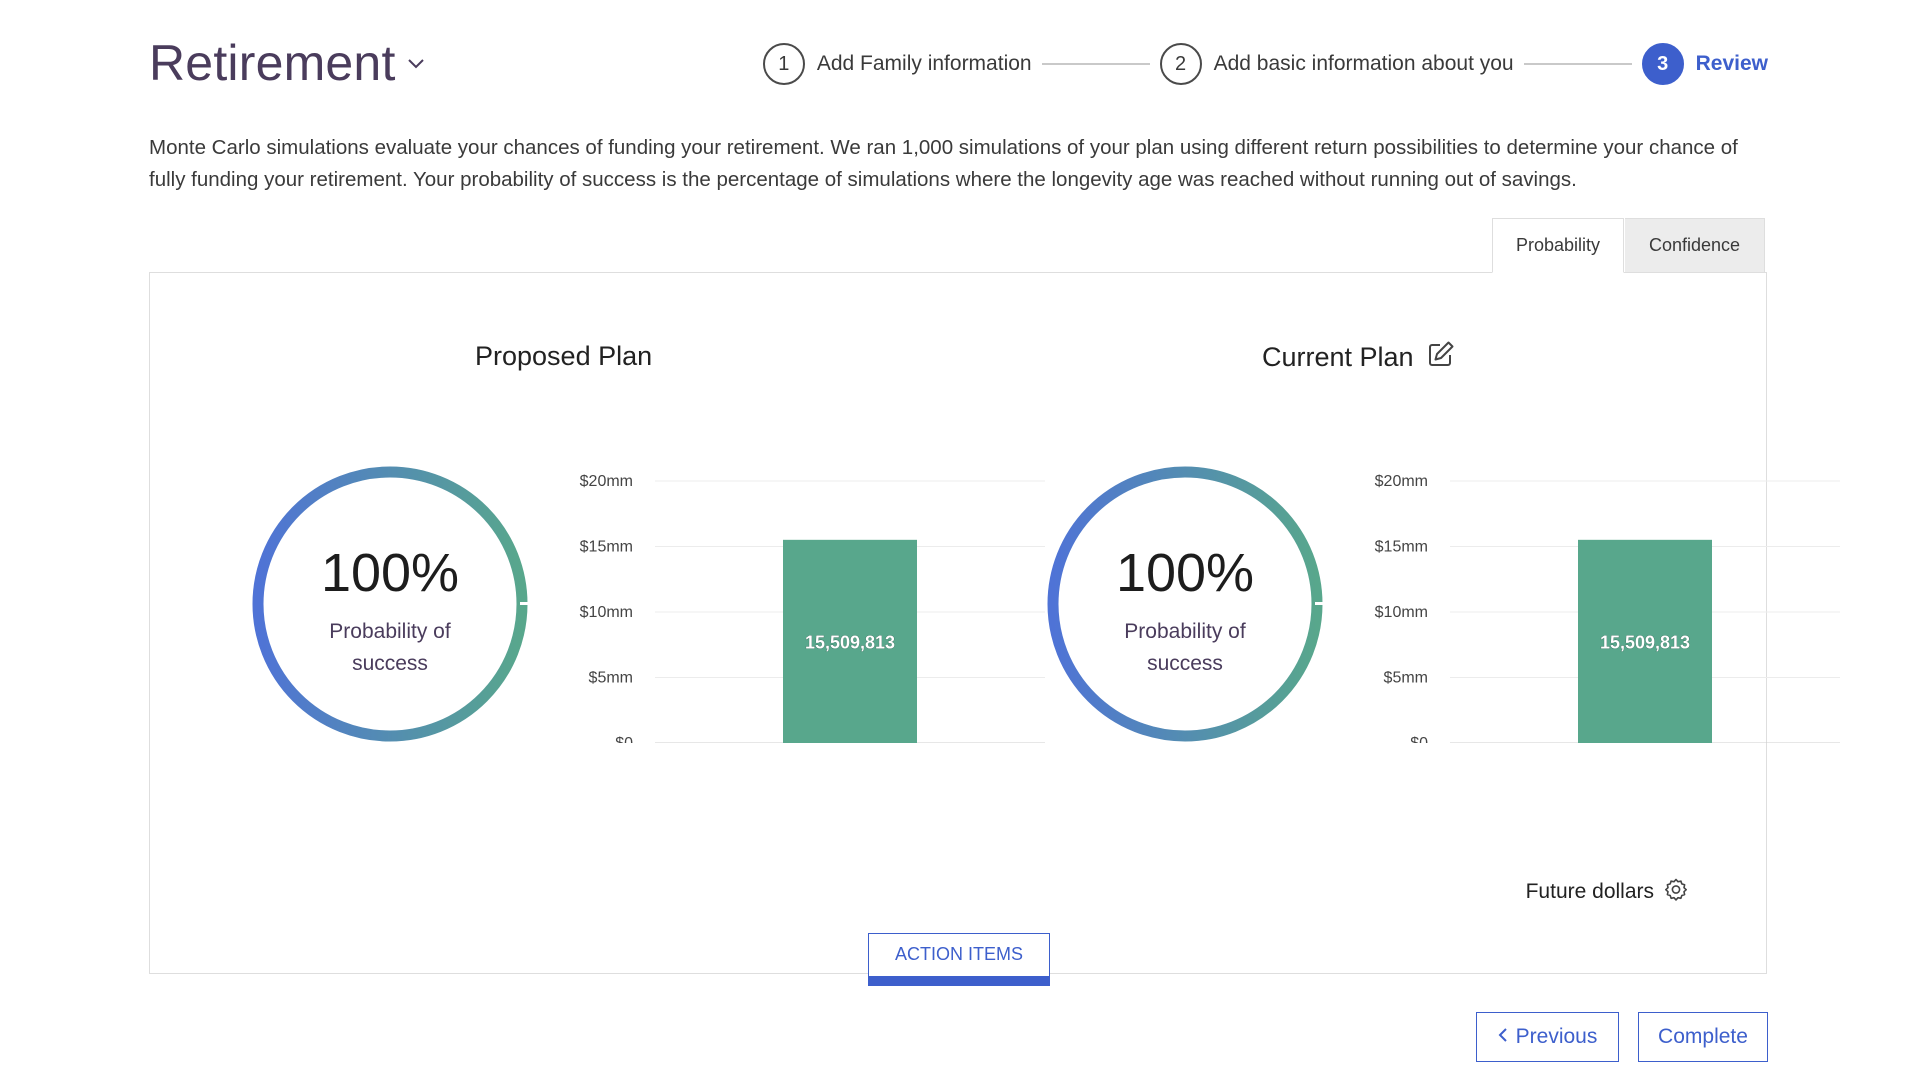  I want to click on page-title-dropdown: Retirement, so click(287, 63).